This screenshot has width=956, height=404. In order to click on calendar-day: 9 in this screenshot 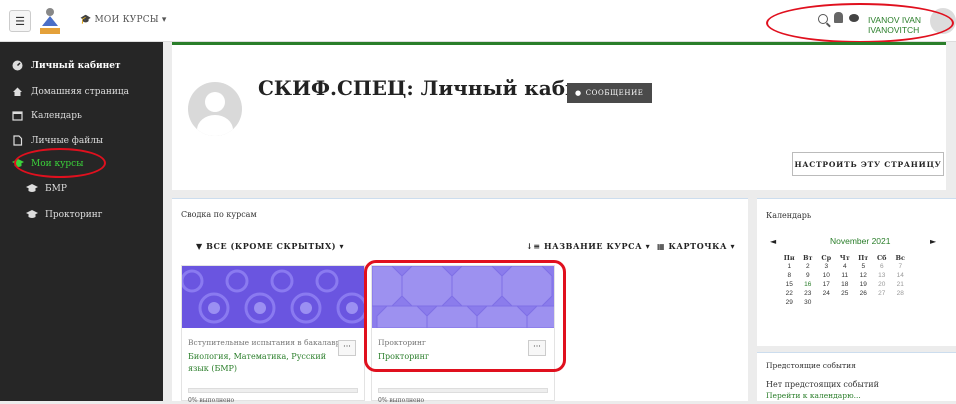, I will do `click(808, 276)`.